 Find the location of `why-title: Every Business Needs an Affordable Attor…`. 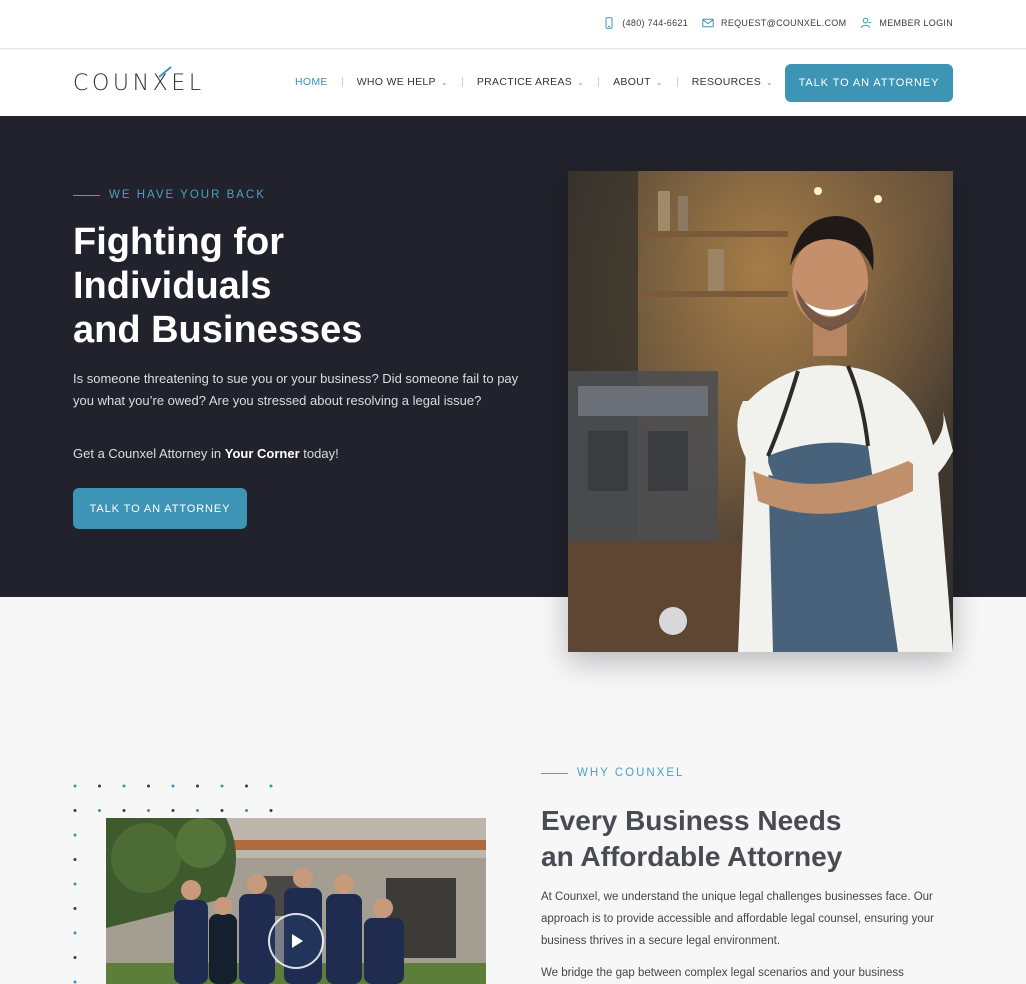

why-title: Every Business Needs an Affordable Attor… is located at coordinates (751, 839).